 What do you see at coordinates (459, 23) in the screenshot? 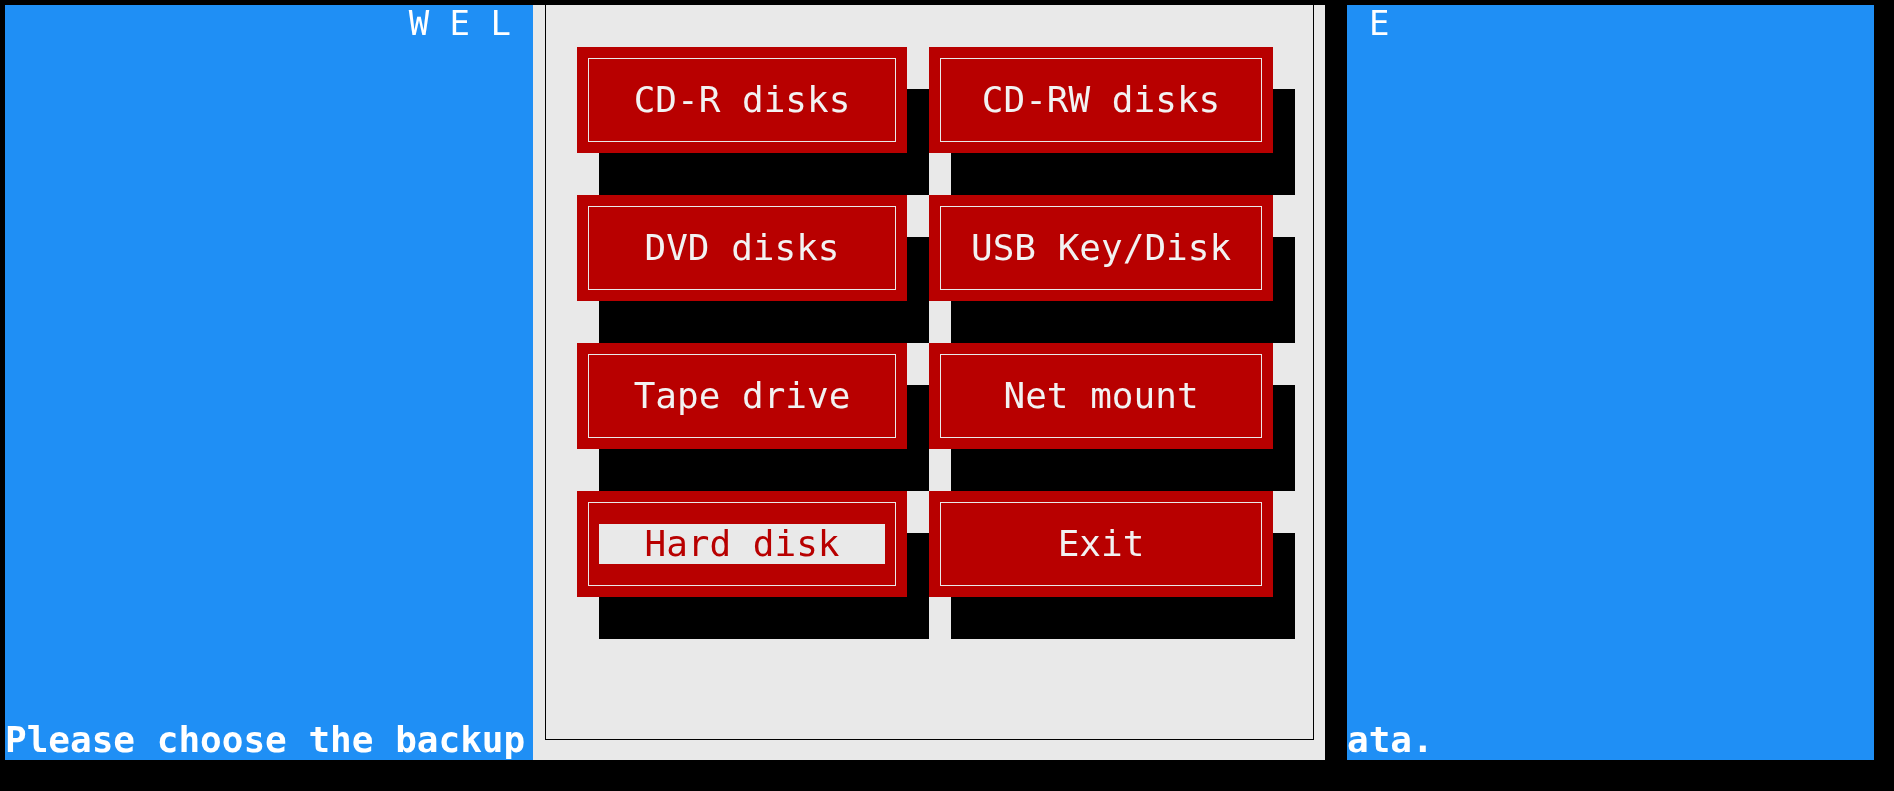
I see `backdrop-title: W E L` at bounding box center [459, 23].